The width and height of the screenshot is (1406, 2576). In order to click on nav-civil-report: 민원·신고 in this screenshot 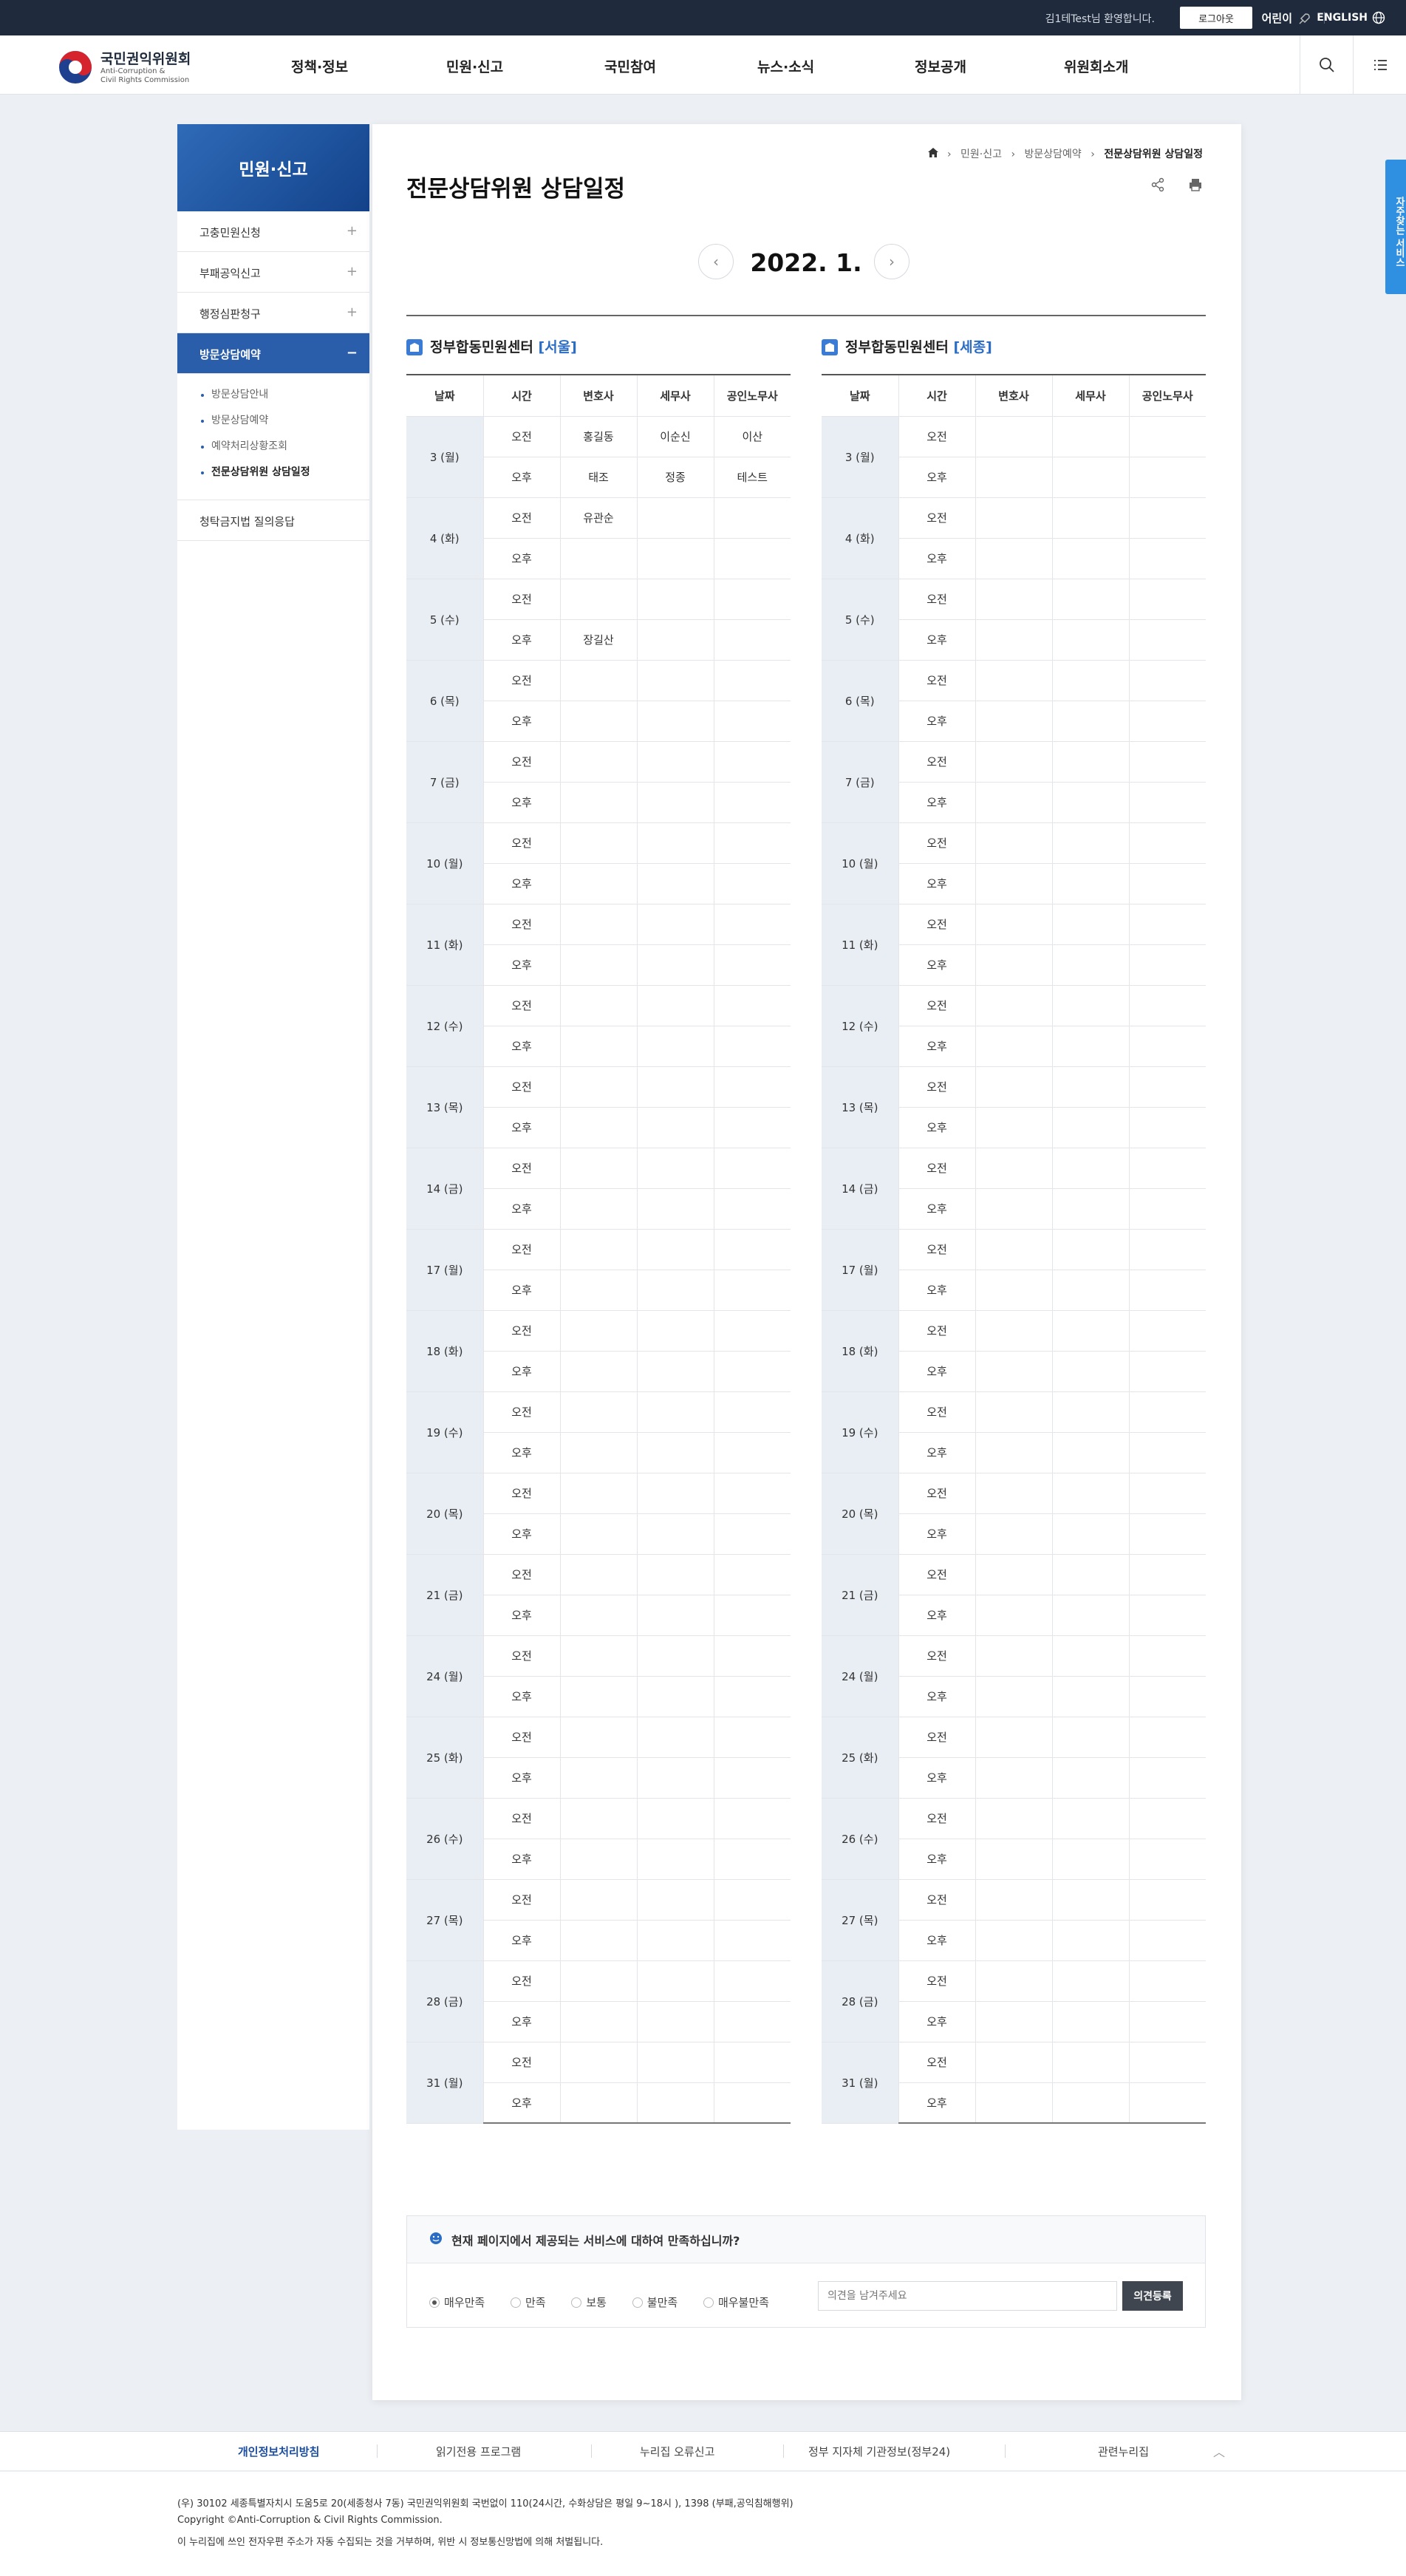, I will do `click(474, 66)`.